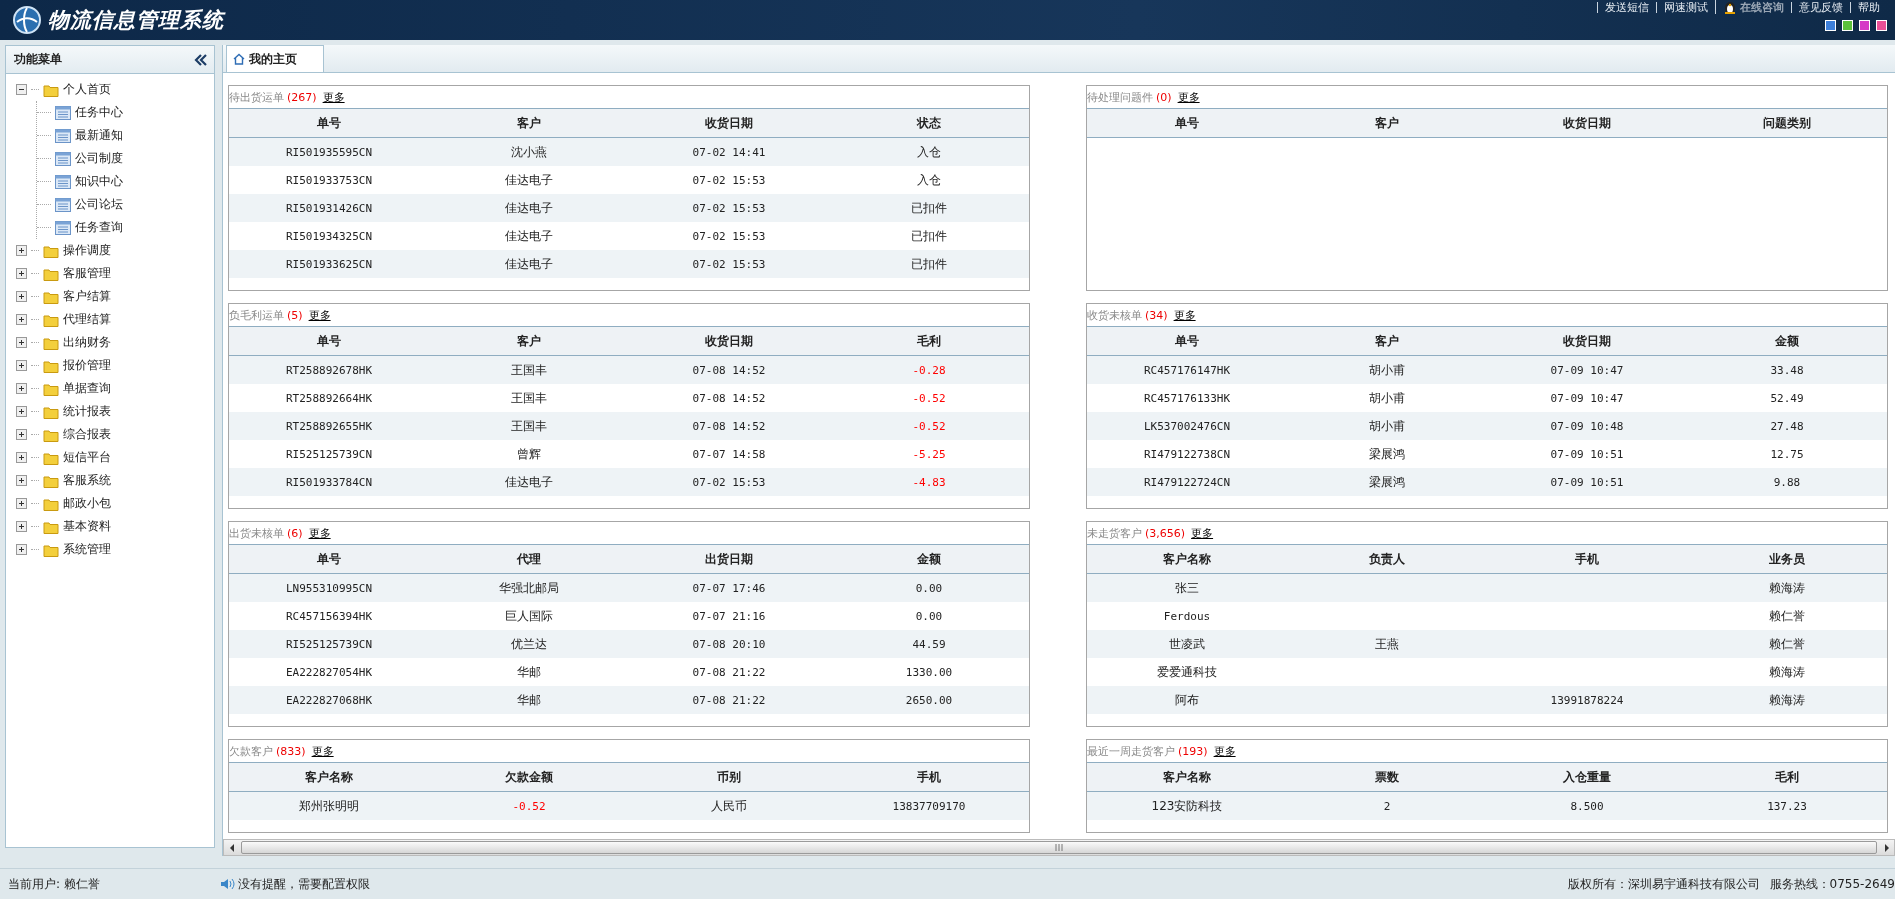 The width and height of the screenshot is (1895, 899). What do you see at coordinates (87, 296) in the screenshot?
I see `menu-item: 客户结算` at bounding box center [87, 296].